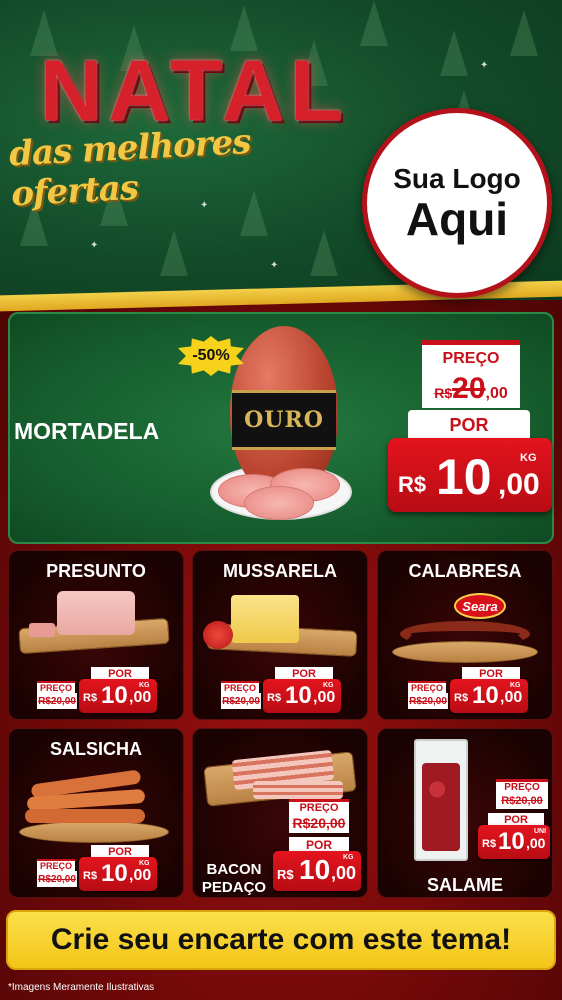 This screenshot has width=562, height=1000. I want to click on ham-shape, so click(96, 613).